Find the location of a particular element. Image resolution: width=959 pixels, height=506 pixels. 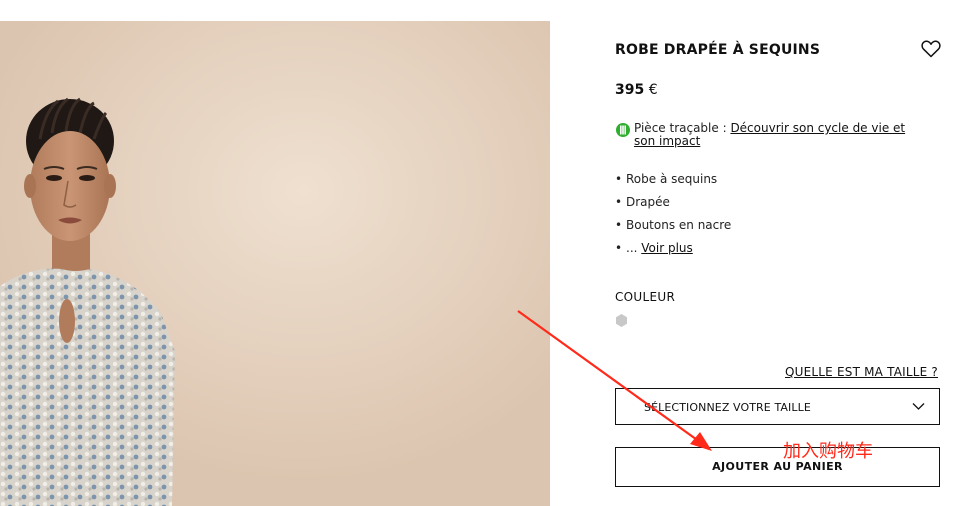

price-currency: € is located at coordinates (653, 90).